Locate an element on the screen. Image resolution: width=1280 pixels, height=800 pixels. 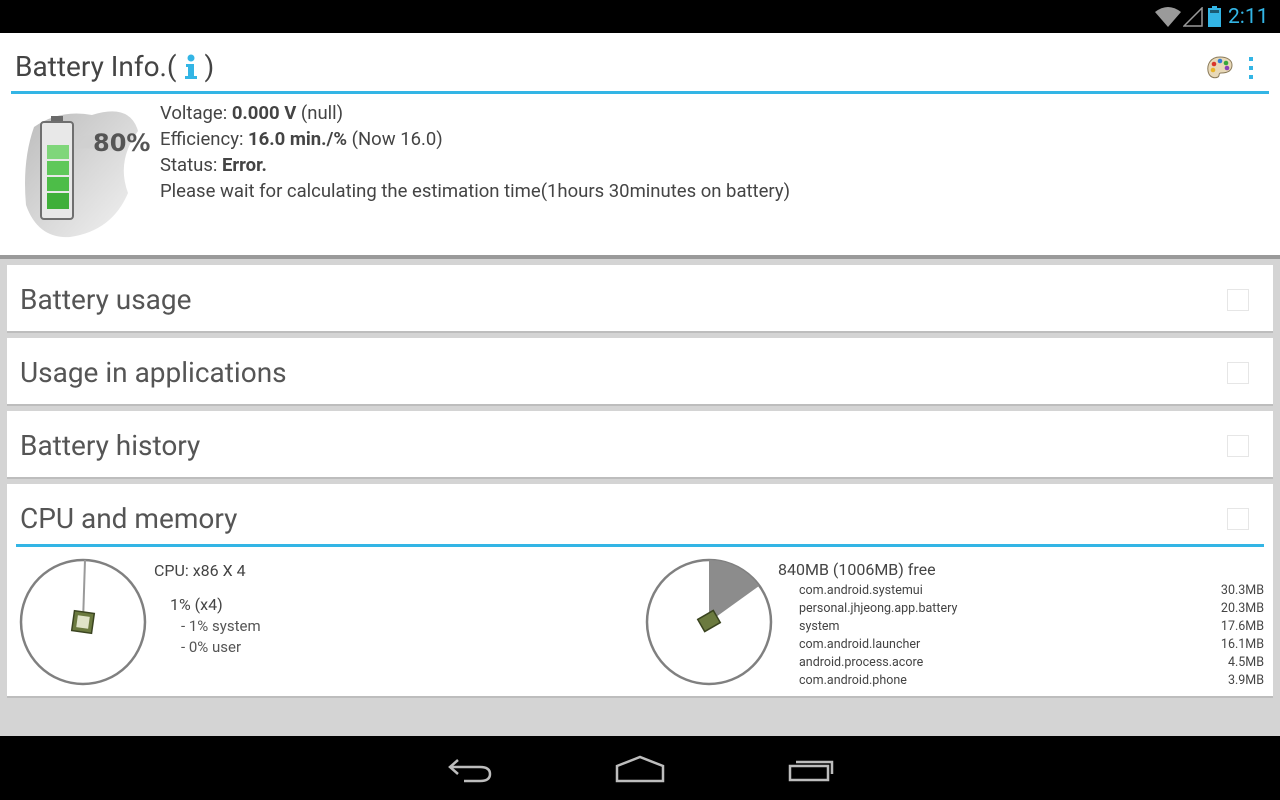
cpu-label: CPU: x86 X 4 is located at coordinates (200, 570).